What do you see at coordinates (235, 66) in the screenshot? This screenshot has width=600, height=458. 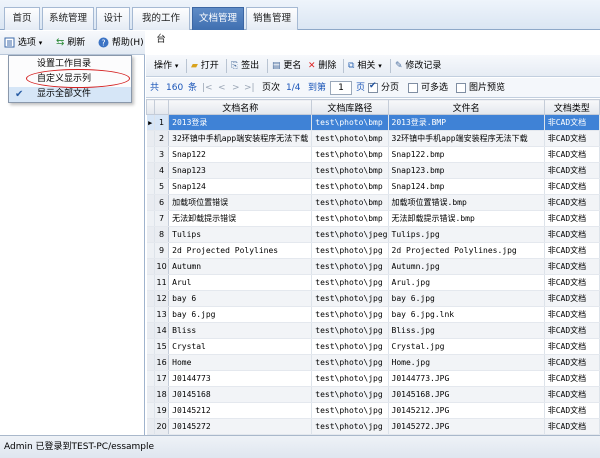 I see `checkout-icon: ⎘` at bounding box center [235, 66].